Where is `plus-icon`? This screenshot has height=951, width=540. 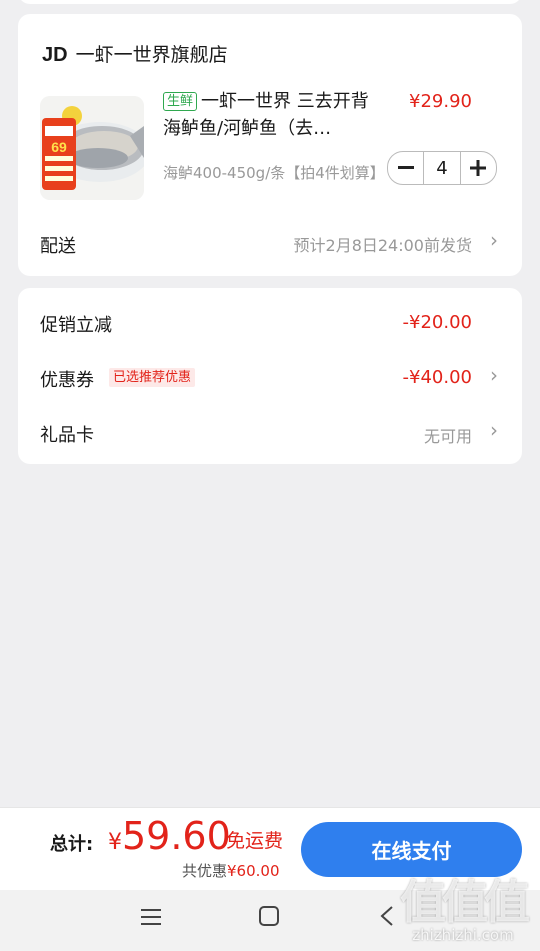
plus-icon is located at coordinates (478, 168).